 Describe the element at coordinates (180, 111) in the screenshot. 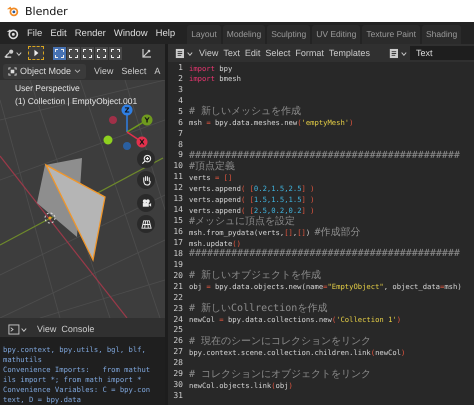

I see `line-number: 5` at that location.